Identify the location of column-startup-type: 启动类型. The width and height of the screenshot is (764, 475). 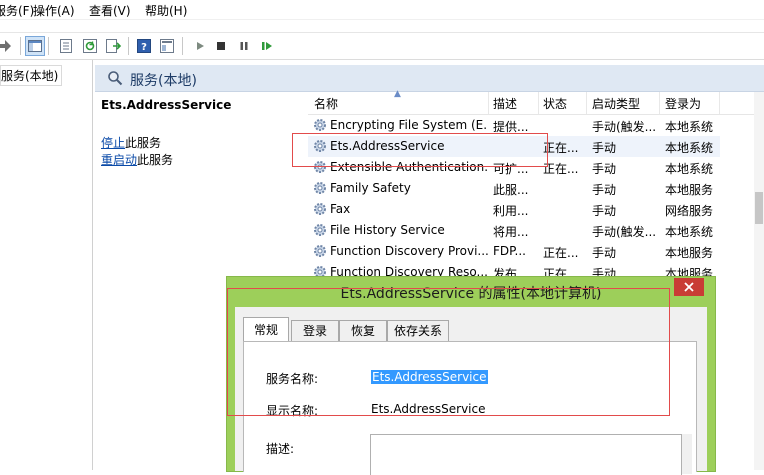
(616, 103).